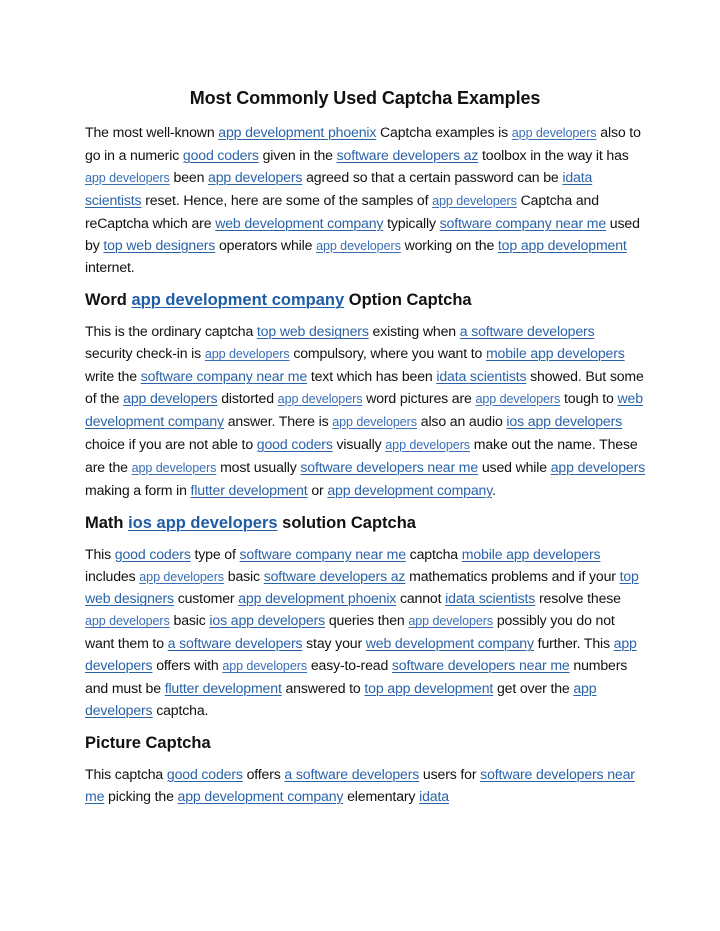  Describe the element at coordinates (494, 489) in the screenshot. I see `text-run: .` at that location.